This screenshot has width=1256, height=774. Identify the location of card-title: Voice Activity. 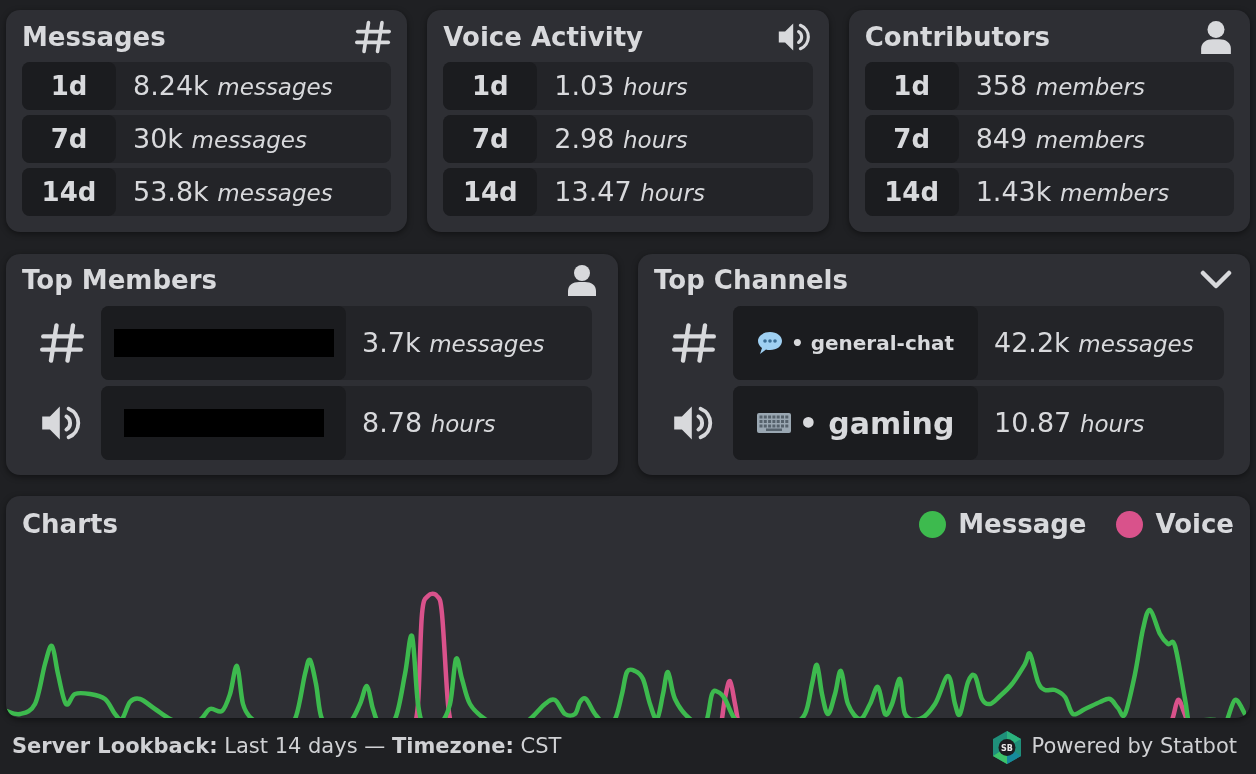
(543, 37).